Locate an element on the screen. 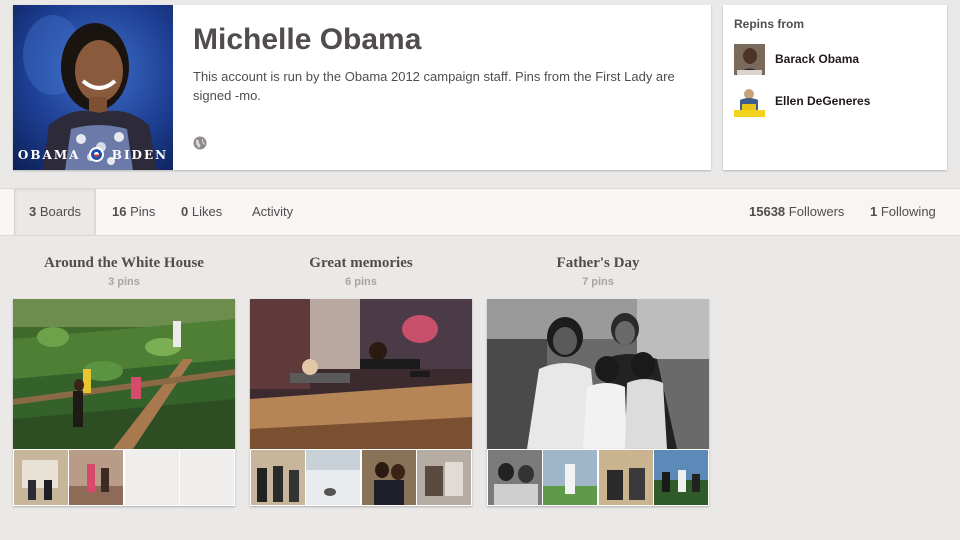 Image resolution: width=960 pixels, height=540 pixels. board-pin-count: 6 pins is located at coordinates (361, 282).